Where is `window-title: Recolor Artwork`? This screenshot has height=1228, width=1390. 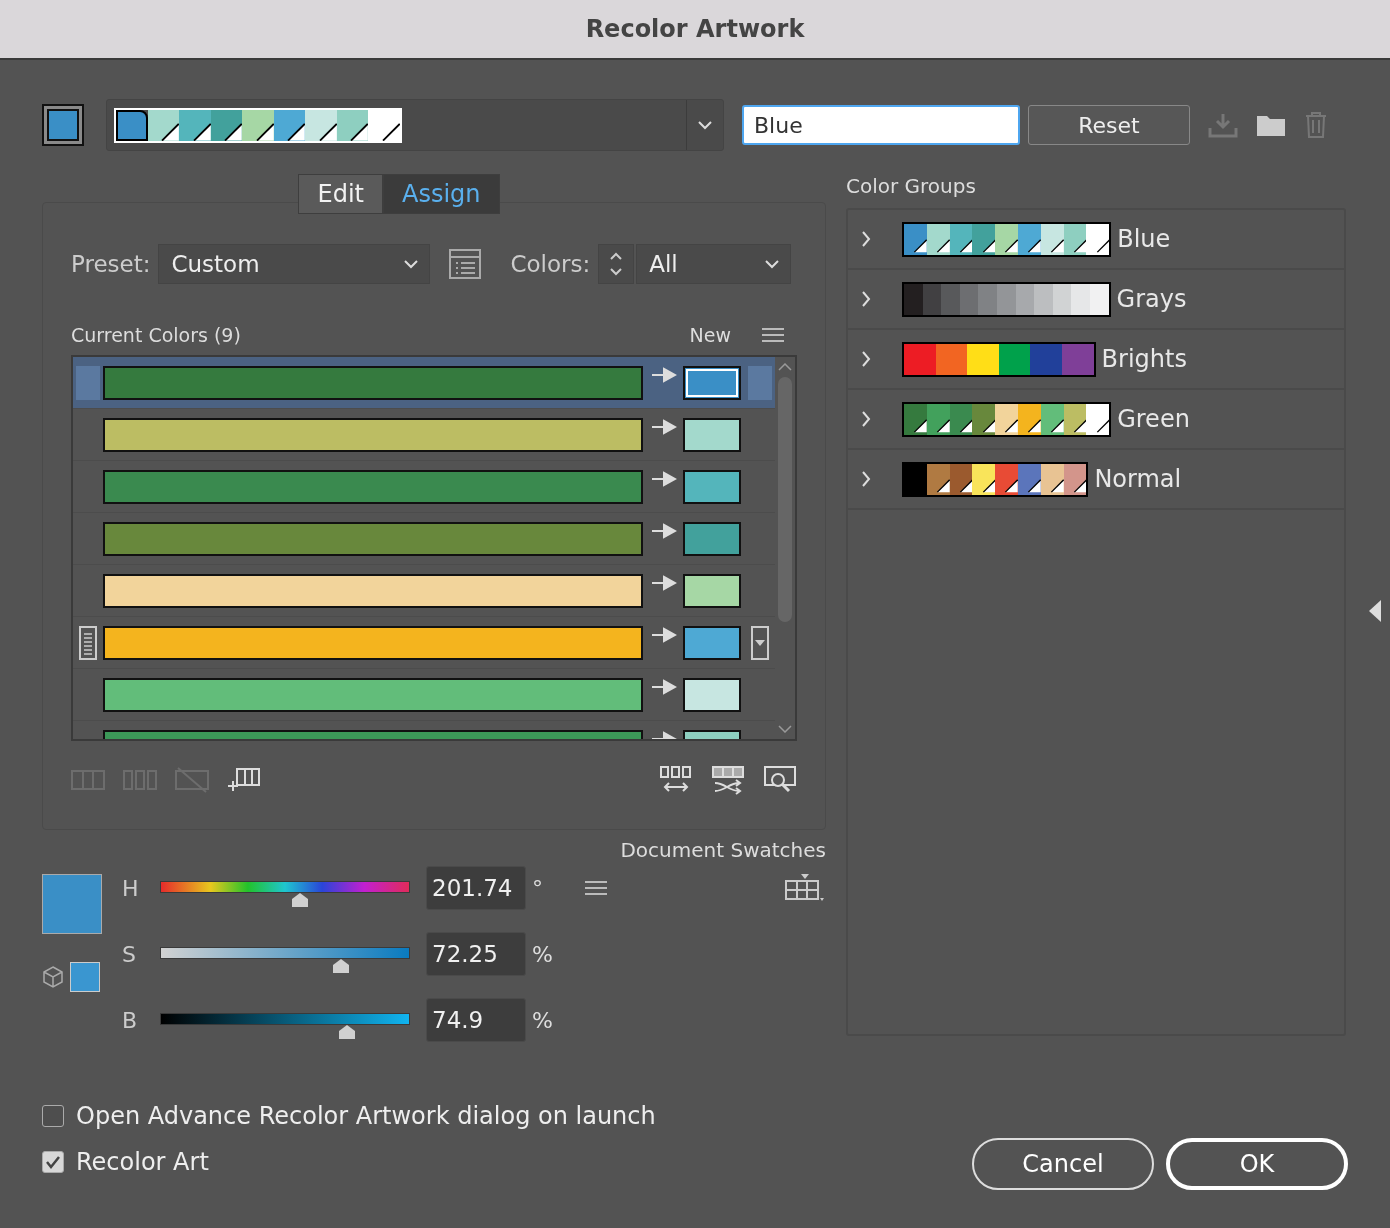
window-title: Recolor Artwork is located at coordinates (695, 29).